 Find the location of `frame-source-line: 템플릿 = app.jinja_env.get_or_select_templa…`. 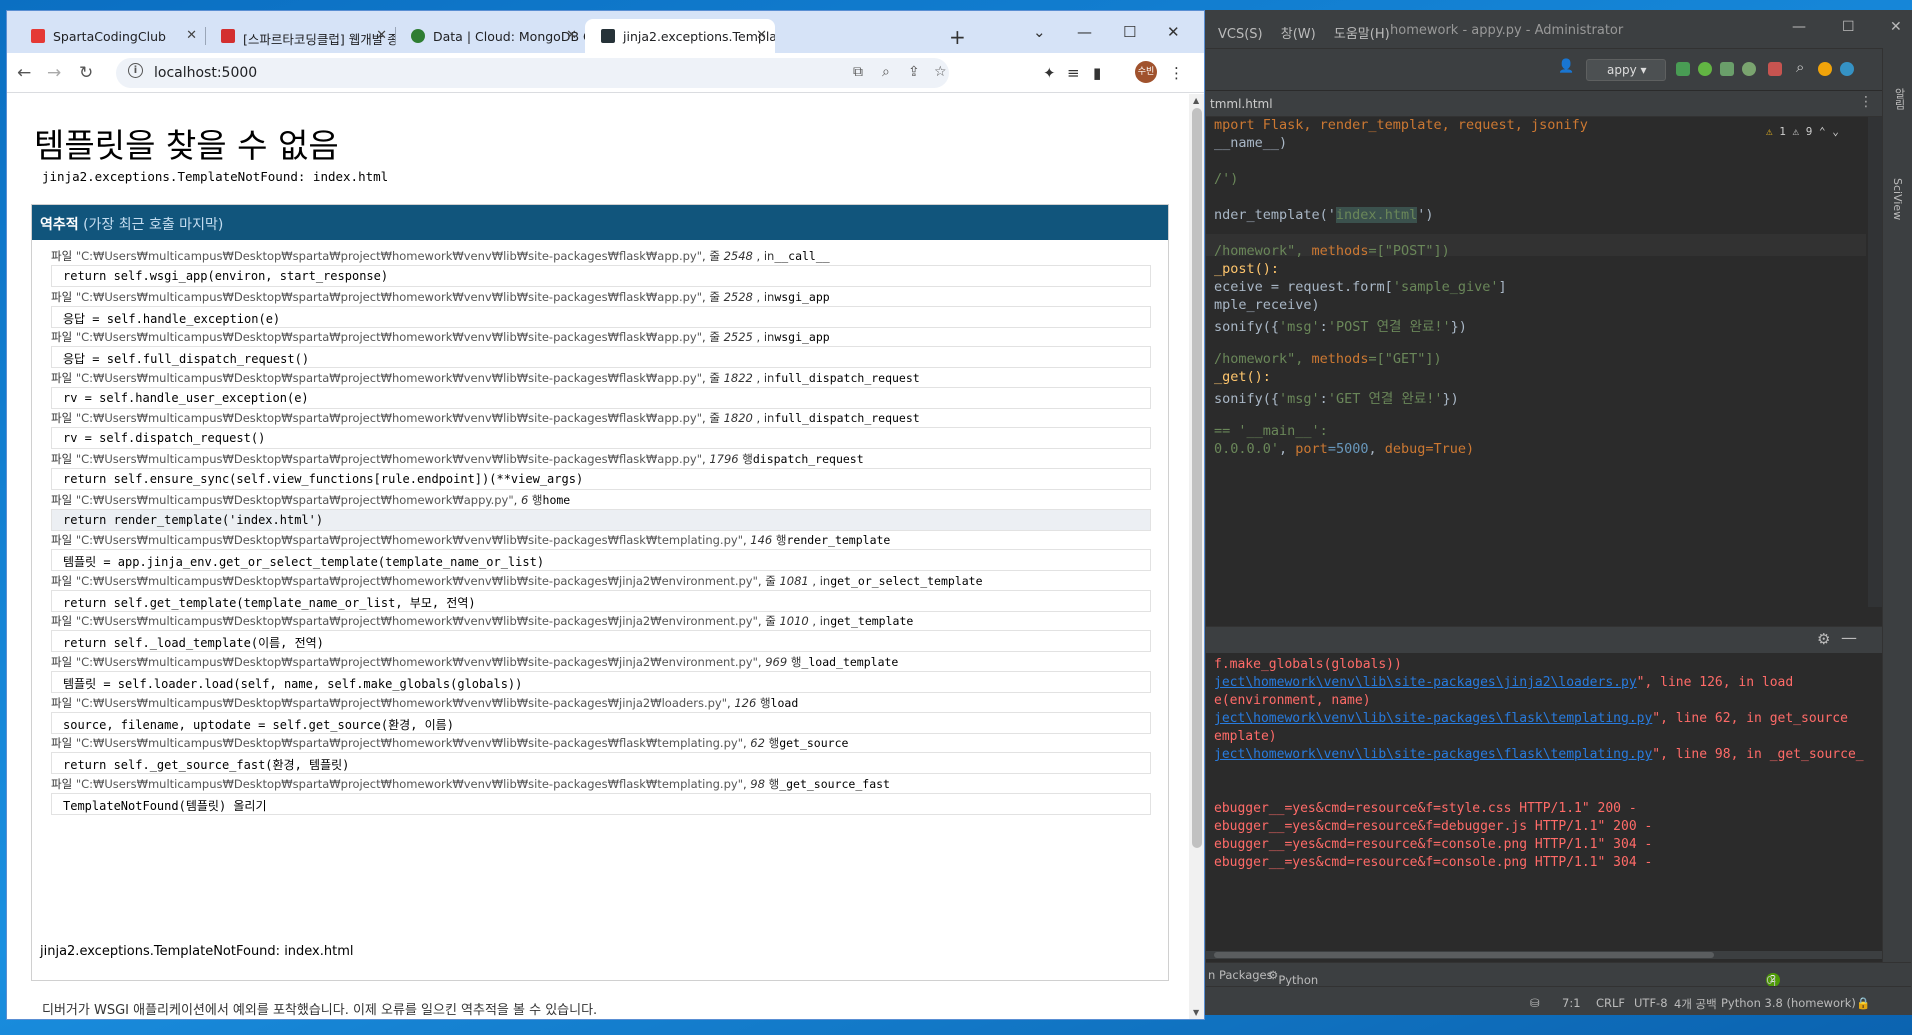

frame-source-line: 템플릿 = app.jinja_env.get_or_select_templa… is located at coordinates (601, 560).